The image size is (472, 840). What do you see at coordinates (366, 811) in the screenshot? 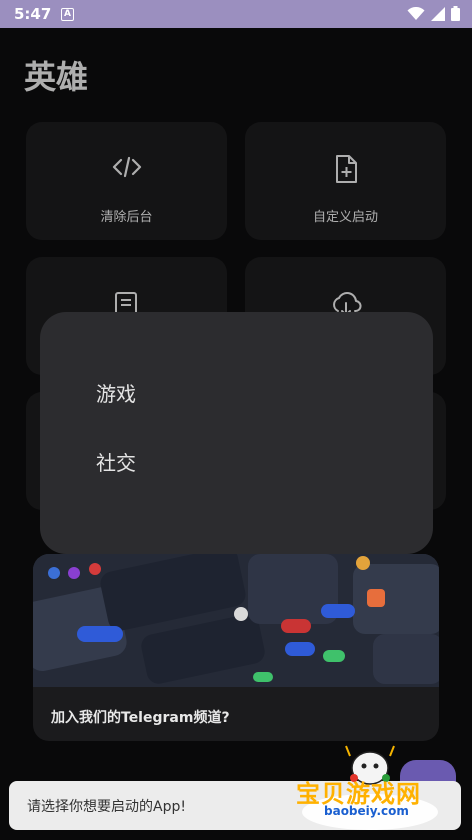
I see `watermark-url: baobeiy.com` at bounding box center [366, 811].